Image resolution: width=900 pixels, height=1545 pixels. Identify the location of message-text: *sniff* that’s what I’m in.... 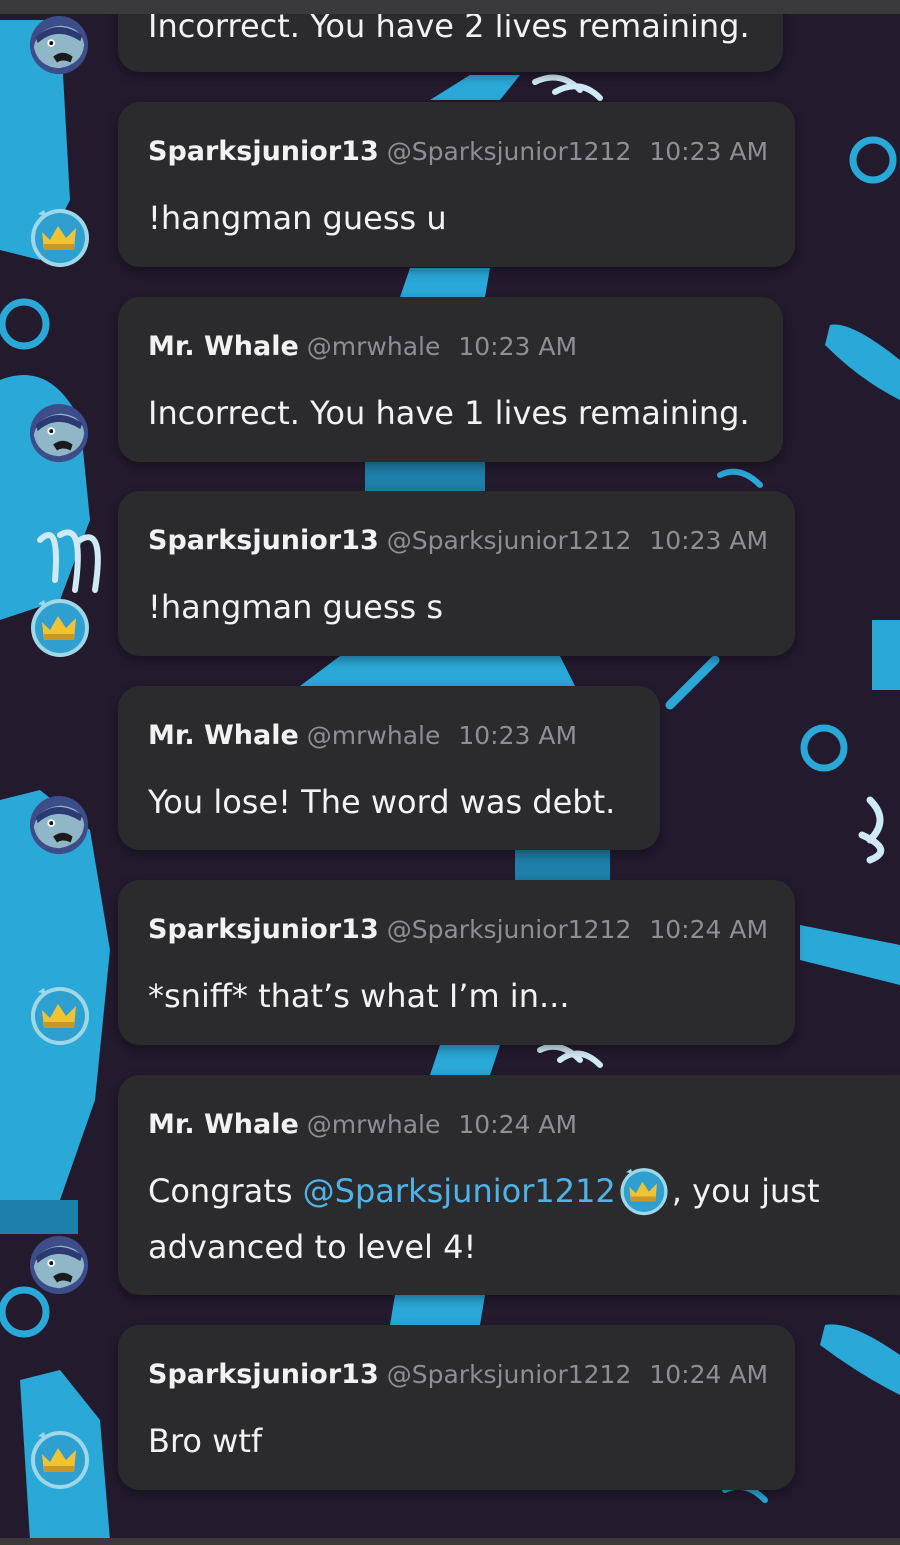
(359, 996).